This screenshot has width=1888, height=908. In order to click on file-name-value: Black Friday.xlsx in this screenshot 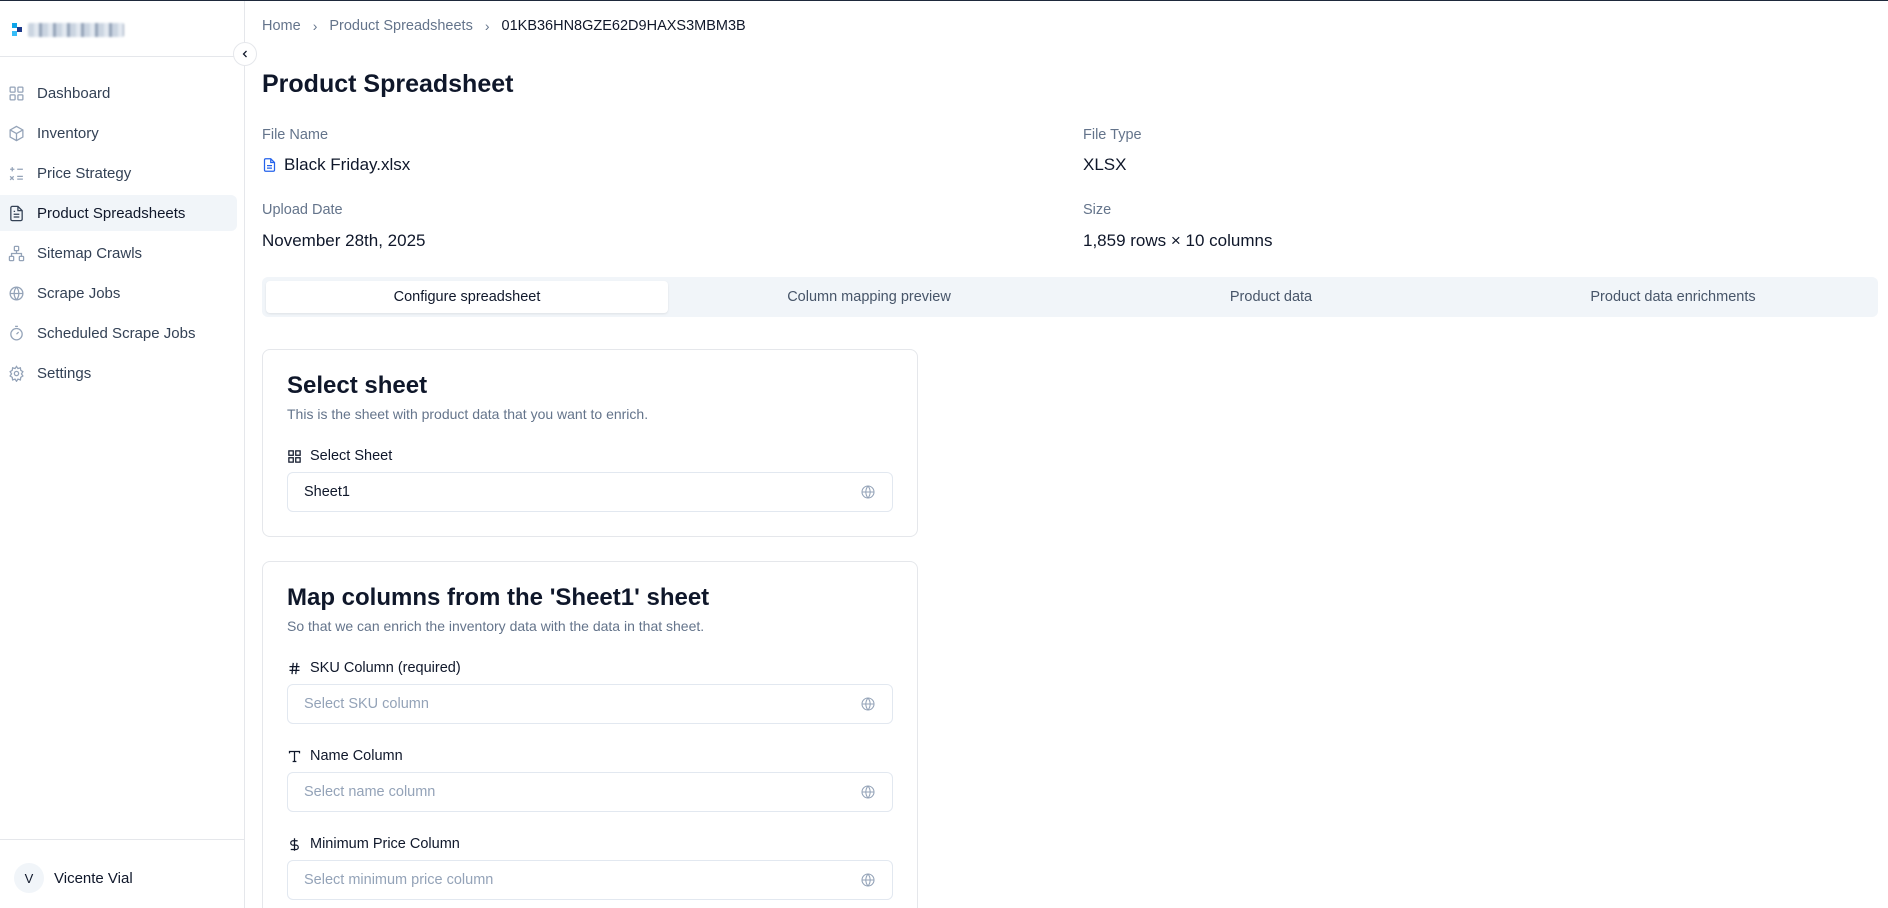, I will do `click(336, 165)`.